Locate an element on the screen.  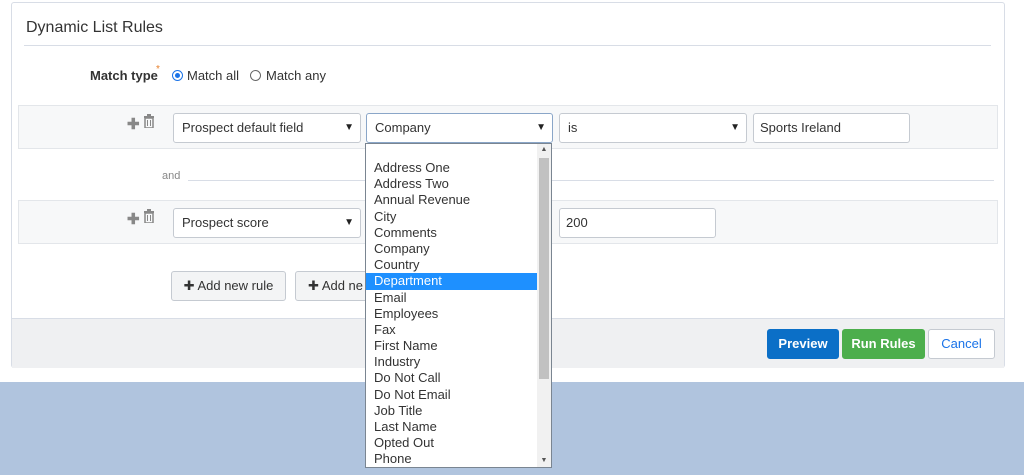
add-new-group-button: ✚ Add ne is located at coordinates (335, 286).